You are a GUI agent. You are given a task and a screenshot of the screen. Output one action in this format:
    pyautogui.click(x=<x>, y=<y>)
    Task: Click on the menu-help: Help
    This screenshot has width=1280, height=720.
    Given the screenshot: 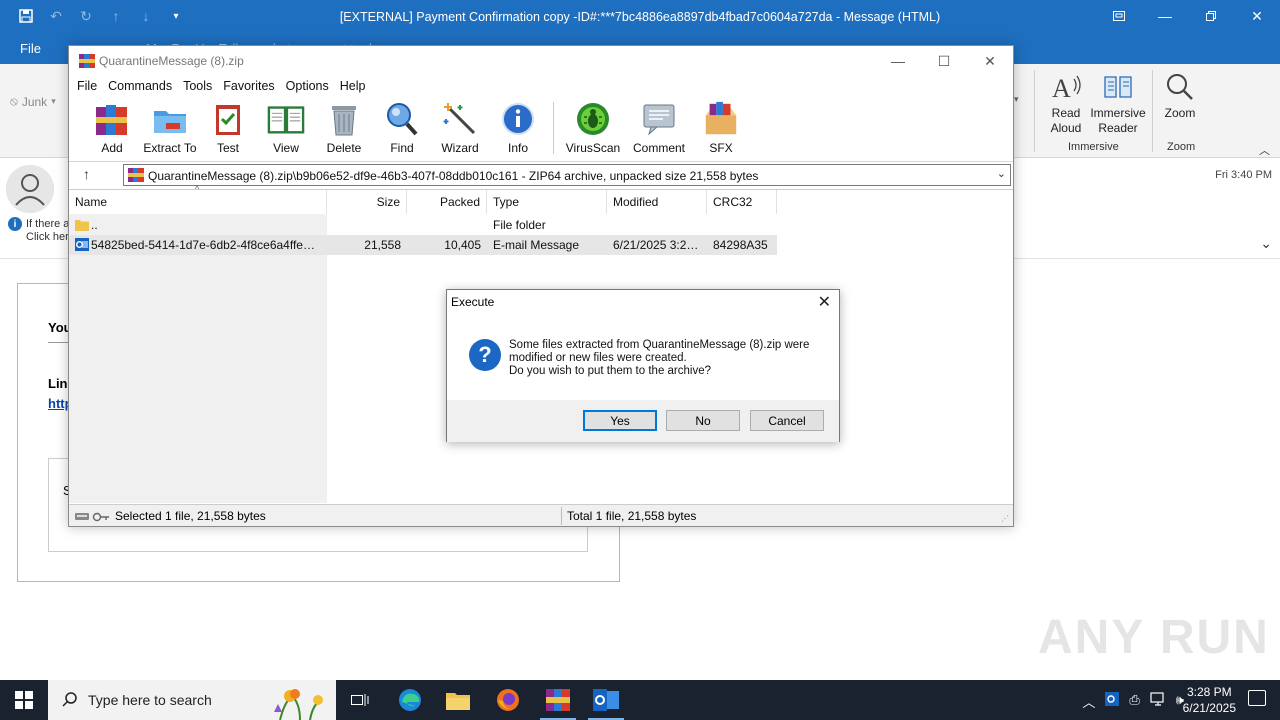 What is the action you would take?
    pyautogui.click(x=357, y=87)
    